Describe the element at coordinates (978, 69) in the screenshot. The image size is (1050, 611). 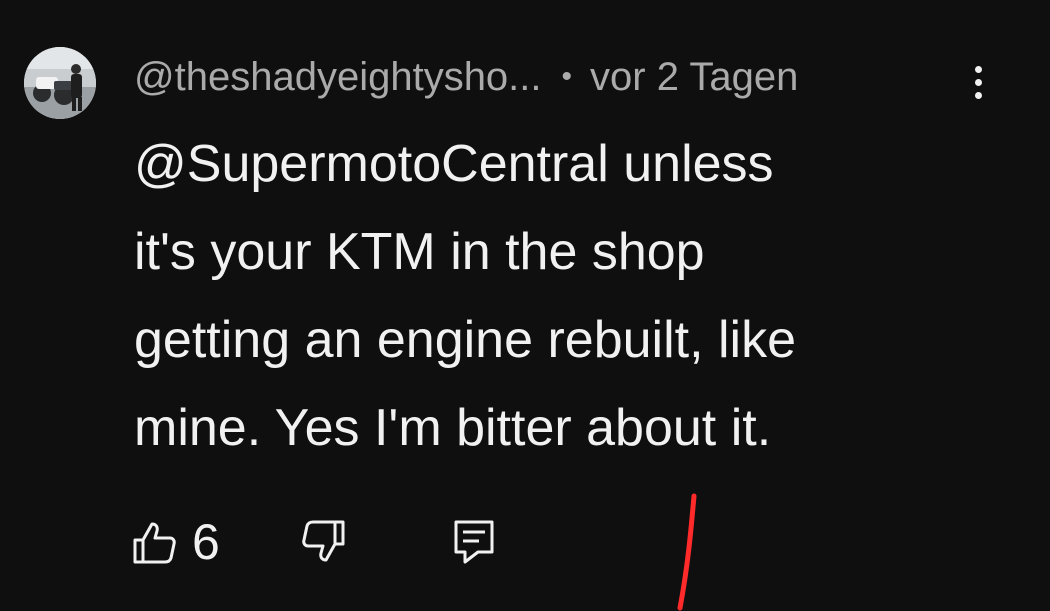
I see `more-vertical-icon` at that location.